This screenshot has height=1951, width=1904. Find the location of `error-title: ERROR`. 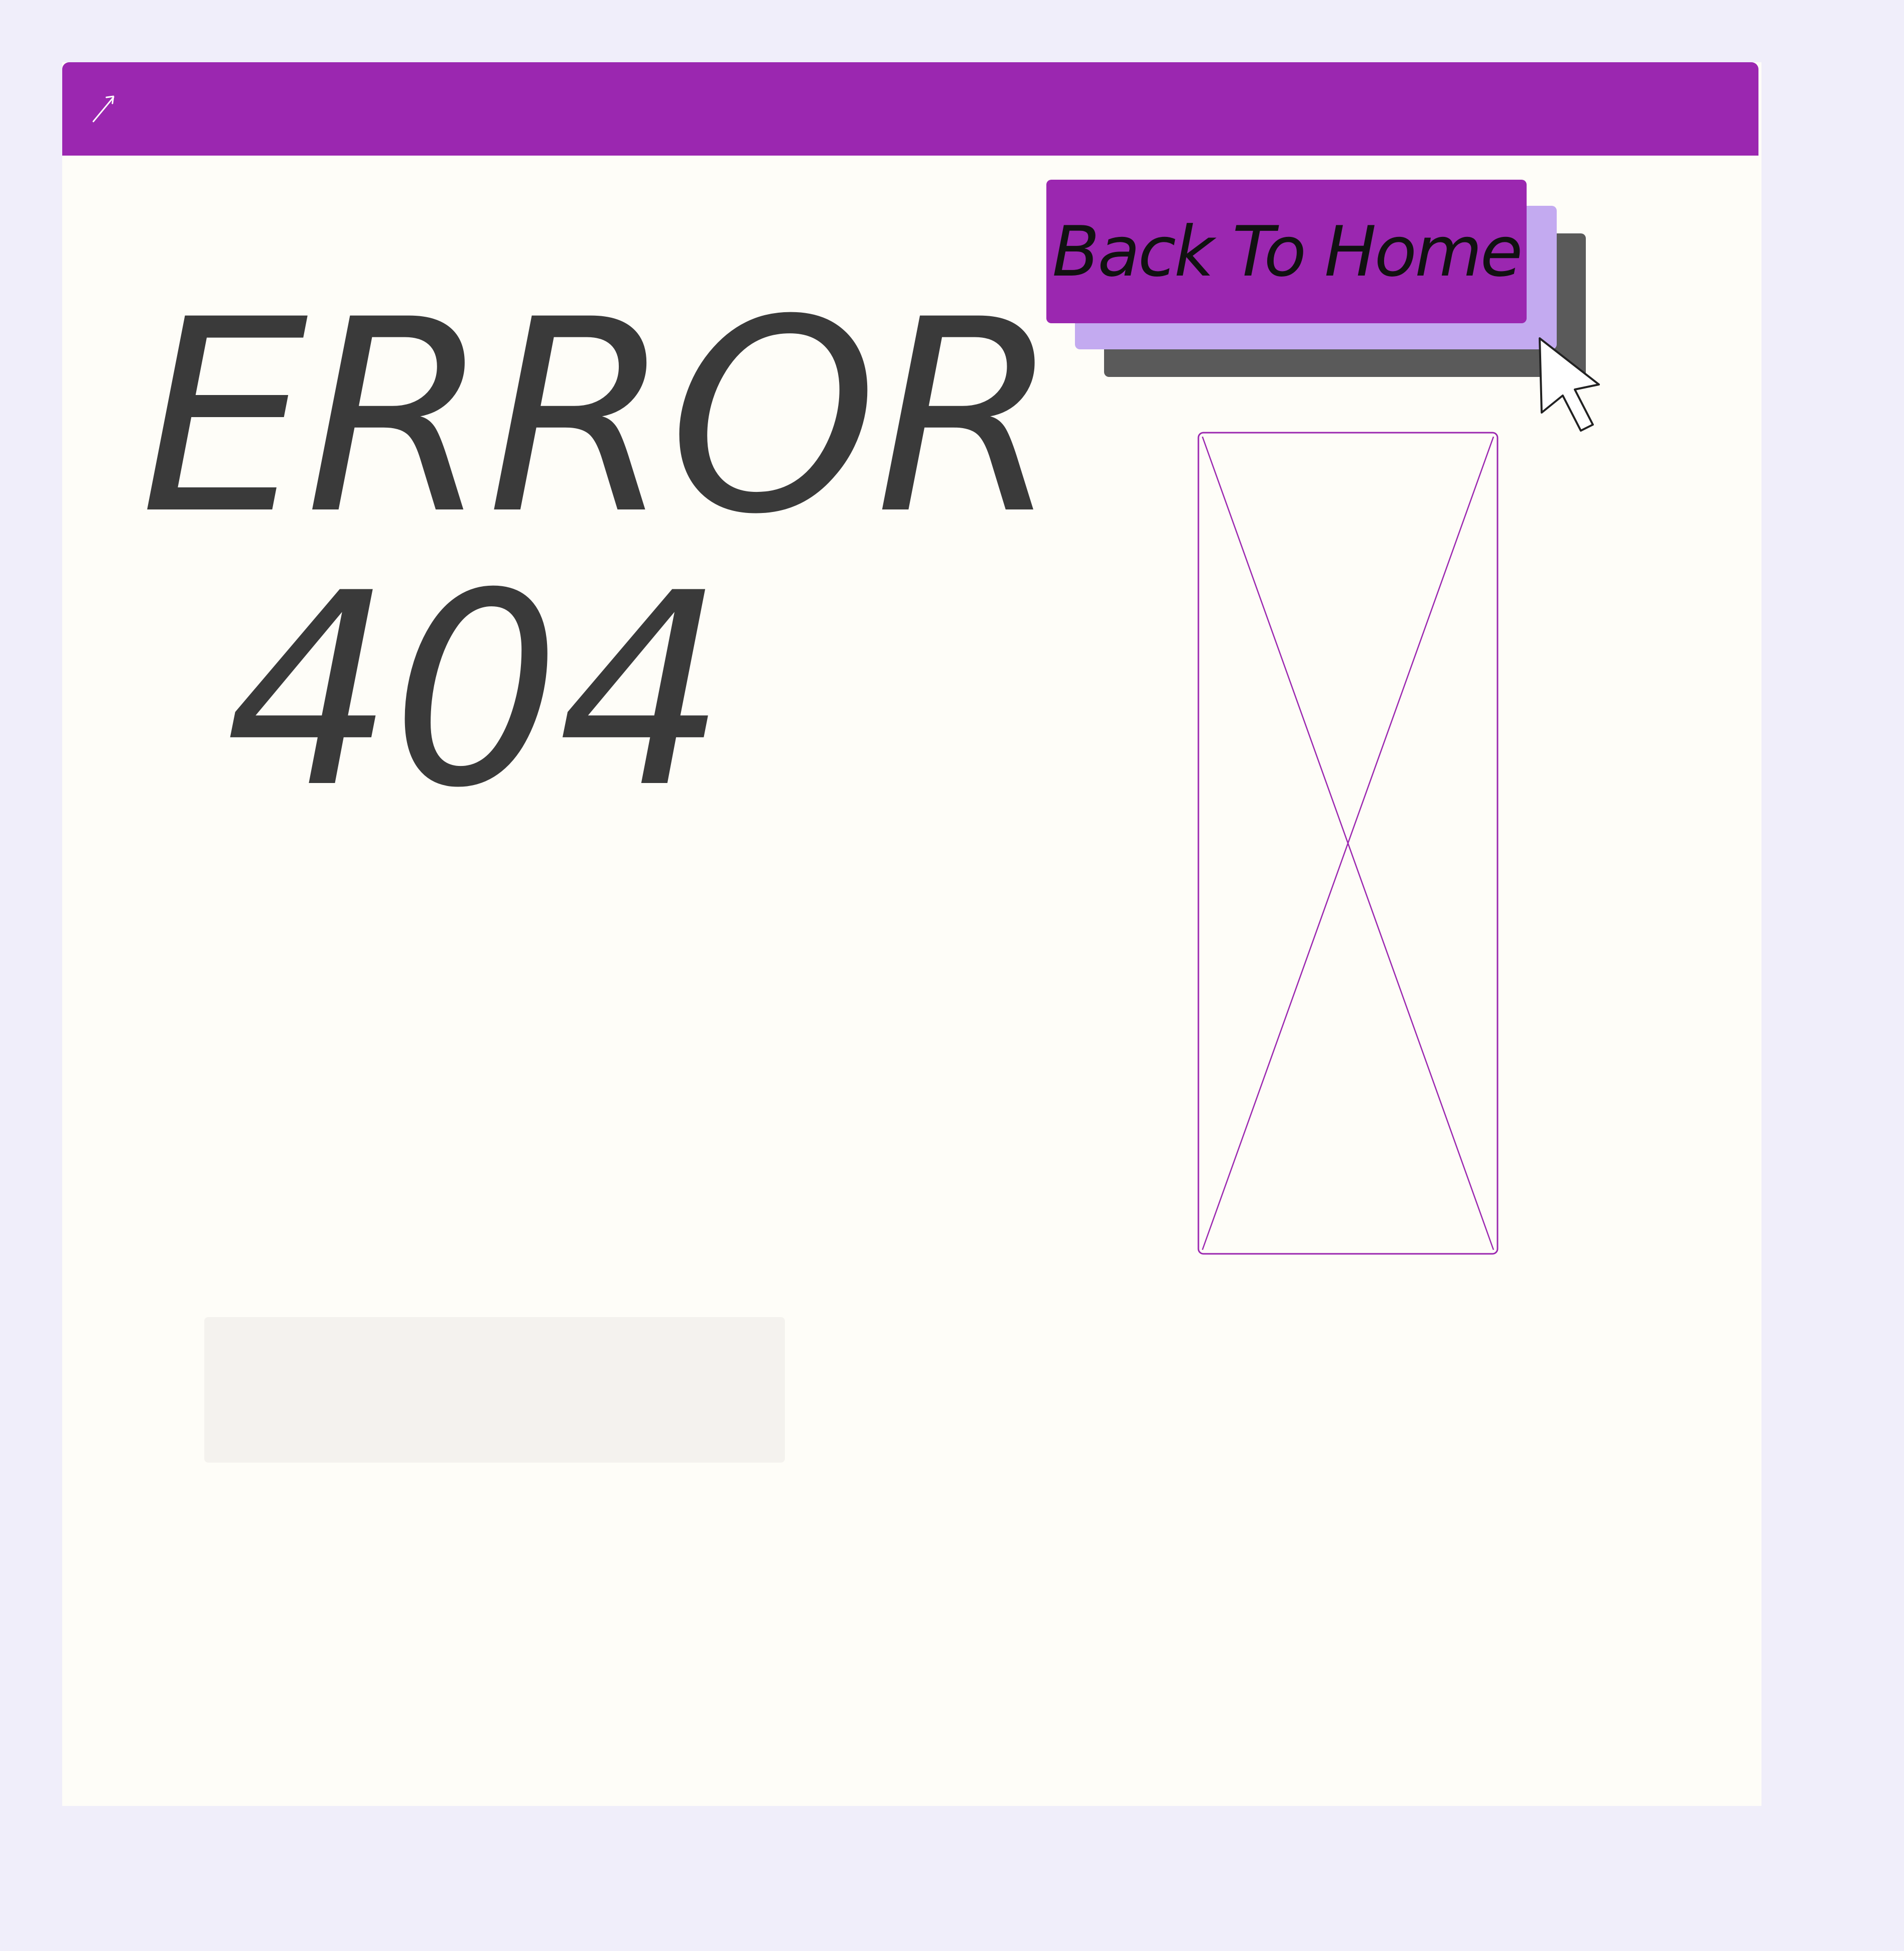

error-title: ERROR is located at coordinates (600, 417).